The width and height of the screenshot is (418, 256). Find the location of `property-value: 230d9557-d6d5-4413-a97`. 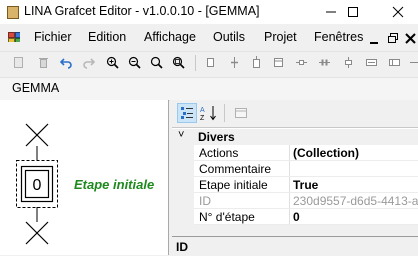

property-value: 230d9557-d6d5-4413-a97 is located at coordinates (355, 201).